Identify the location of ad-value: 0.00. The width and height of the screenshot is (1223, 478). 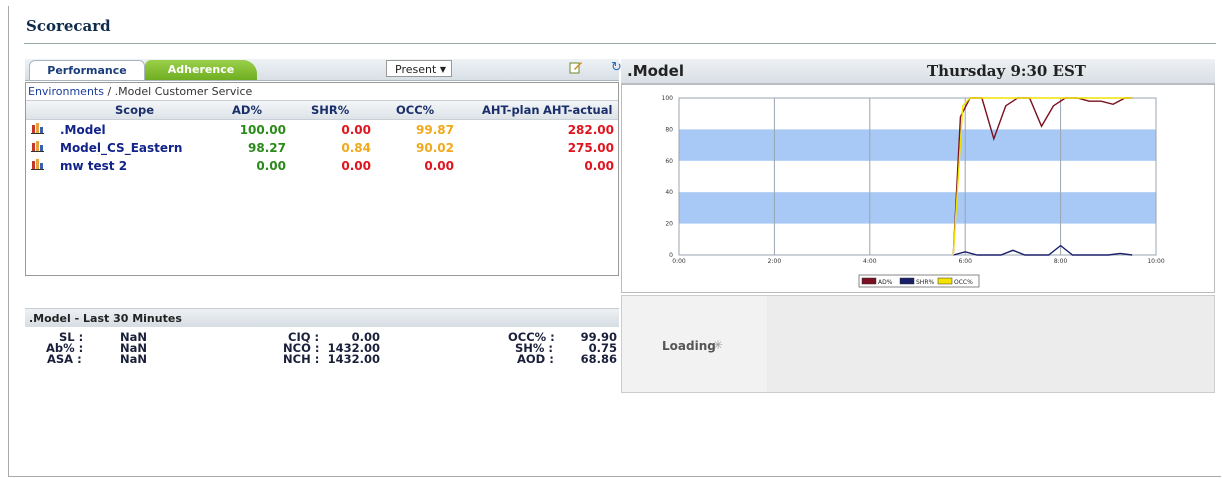
(271, 166).